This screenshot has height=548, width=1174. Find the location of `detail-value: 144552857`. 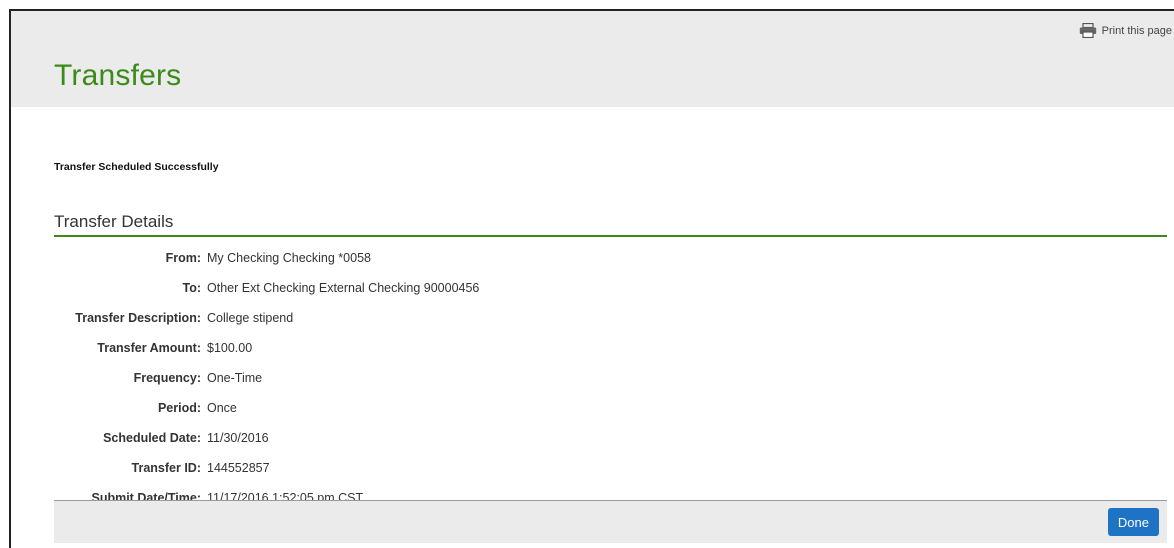

detail-value: 144552857 is located at coordinates (238, 468).